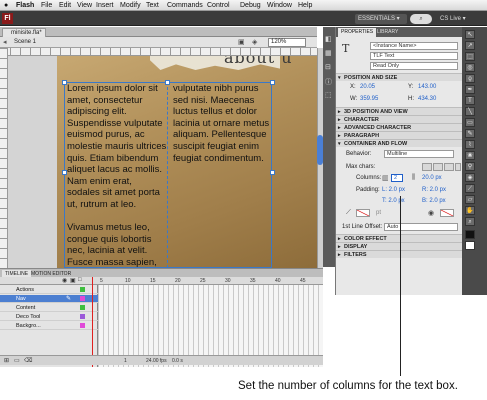 This screenshot has width=487, height=400. Describe the element at coordinates (278, 281) in the screenshot. I see `frame-number: 40` at that location.